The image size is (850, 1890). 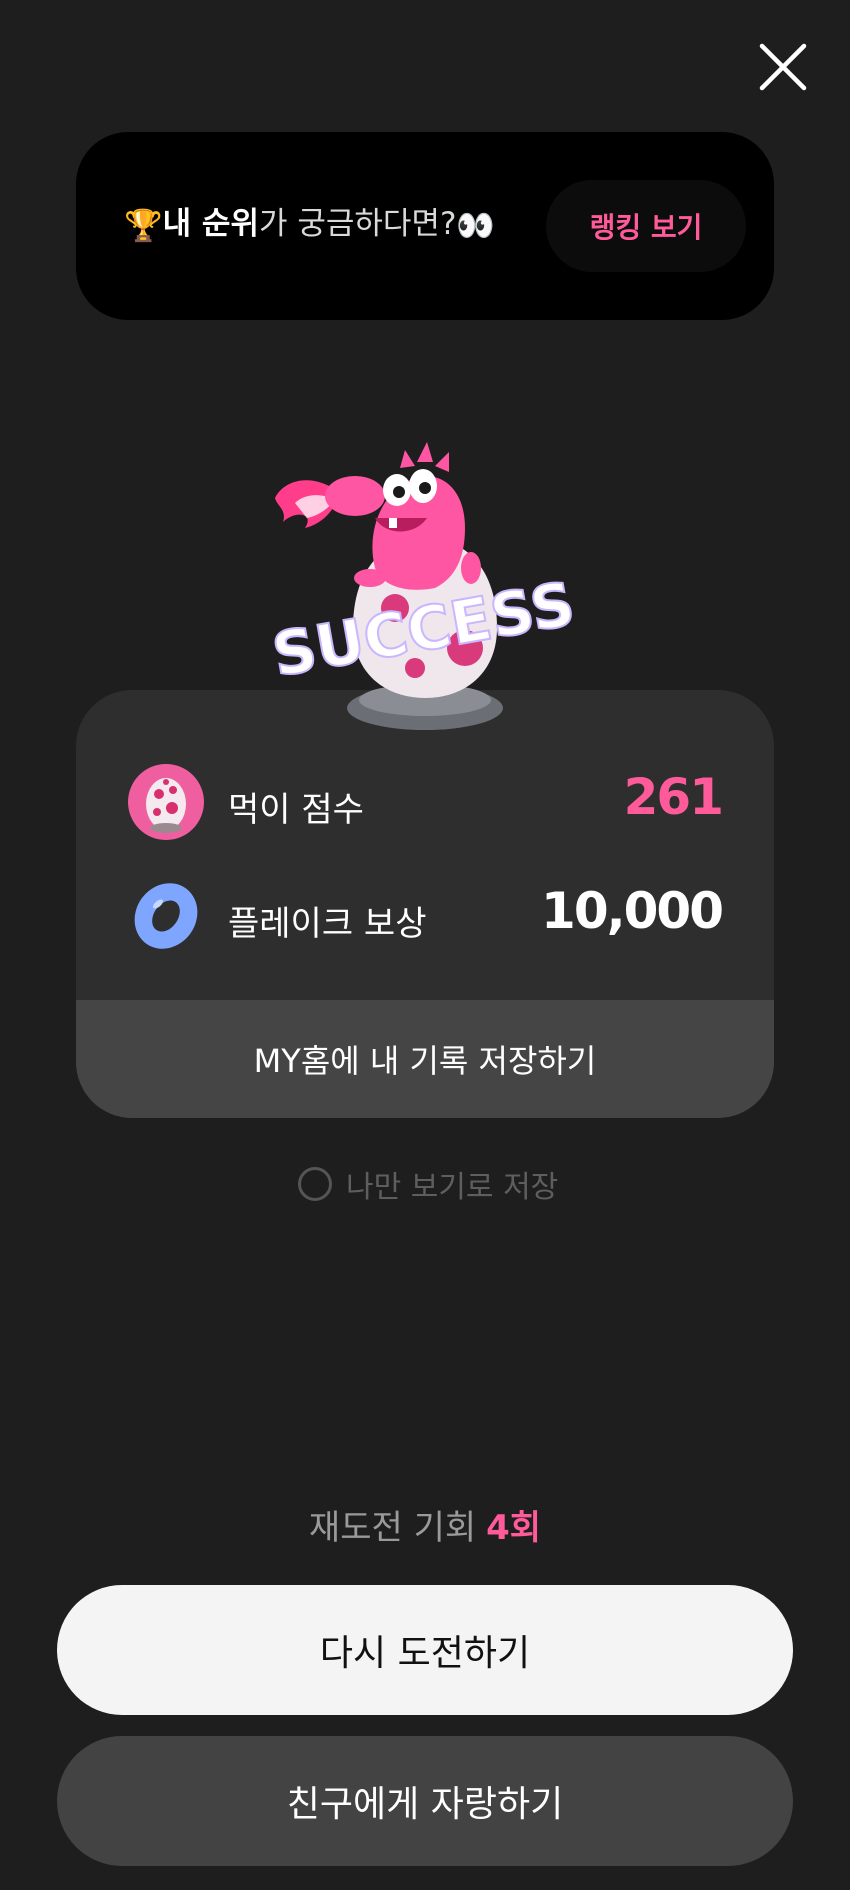 What do you see at coordinates (476, 225) in the screenshot?
I see `eyes-icon: 👀` at bounding box center [476, 225].